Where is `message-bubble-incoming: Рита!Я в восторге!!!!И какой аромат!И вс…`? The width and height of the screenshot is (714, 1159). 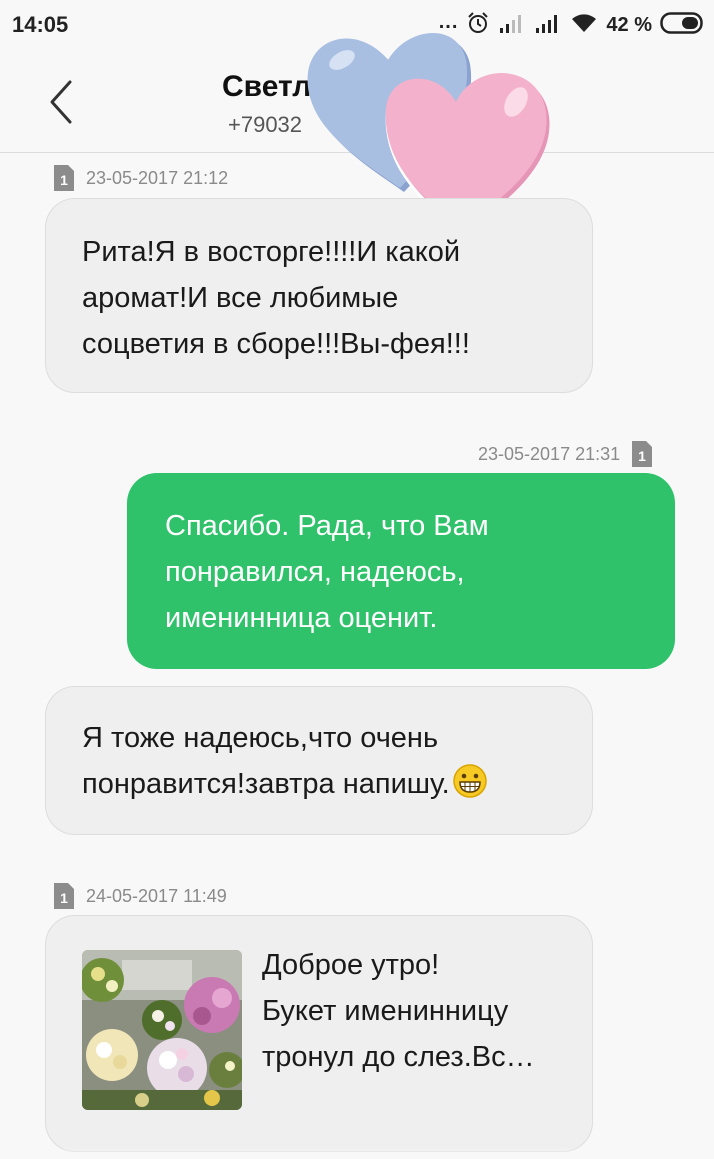 message-bubble-incoming: Рита!Я в восторге!!!!И какой аромат!И вс… is located at coordinates (319, 295).